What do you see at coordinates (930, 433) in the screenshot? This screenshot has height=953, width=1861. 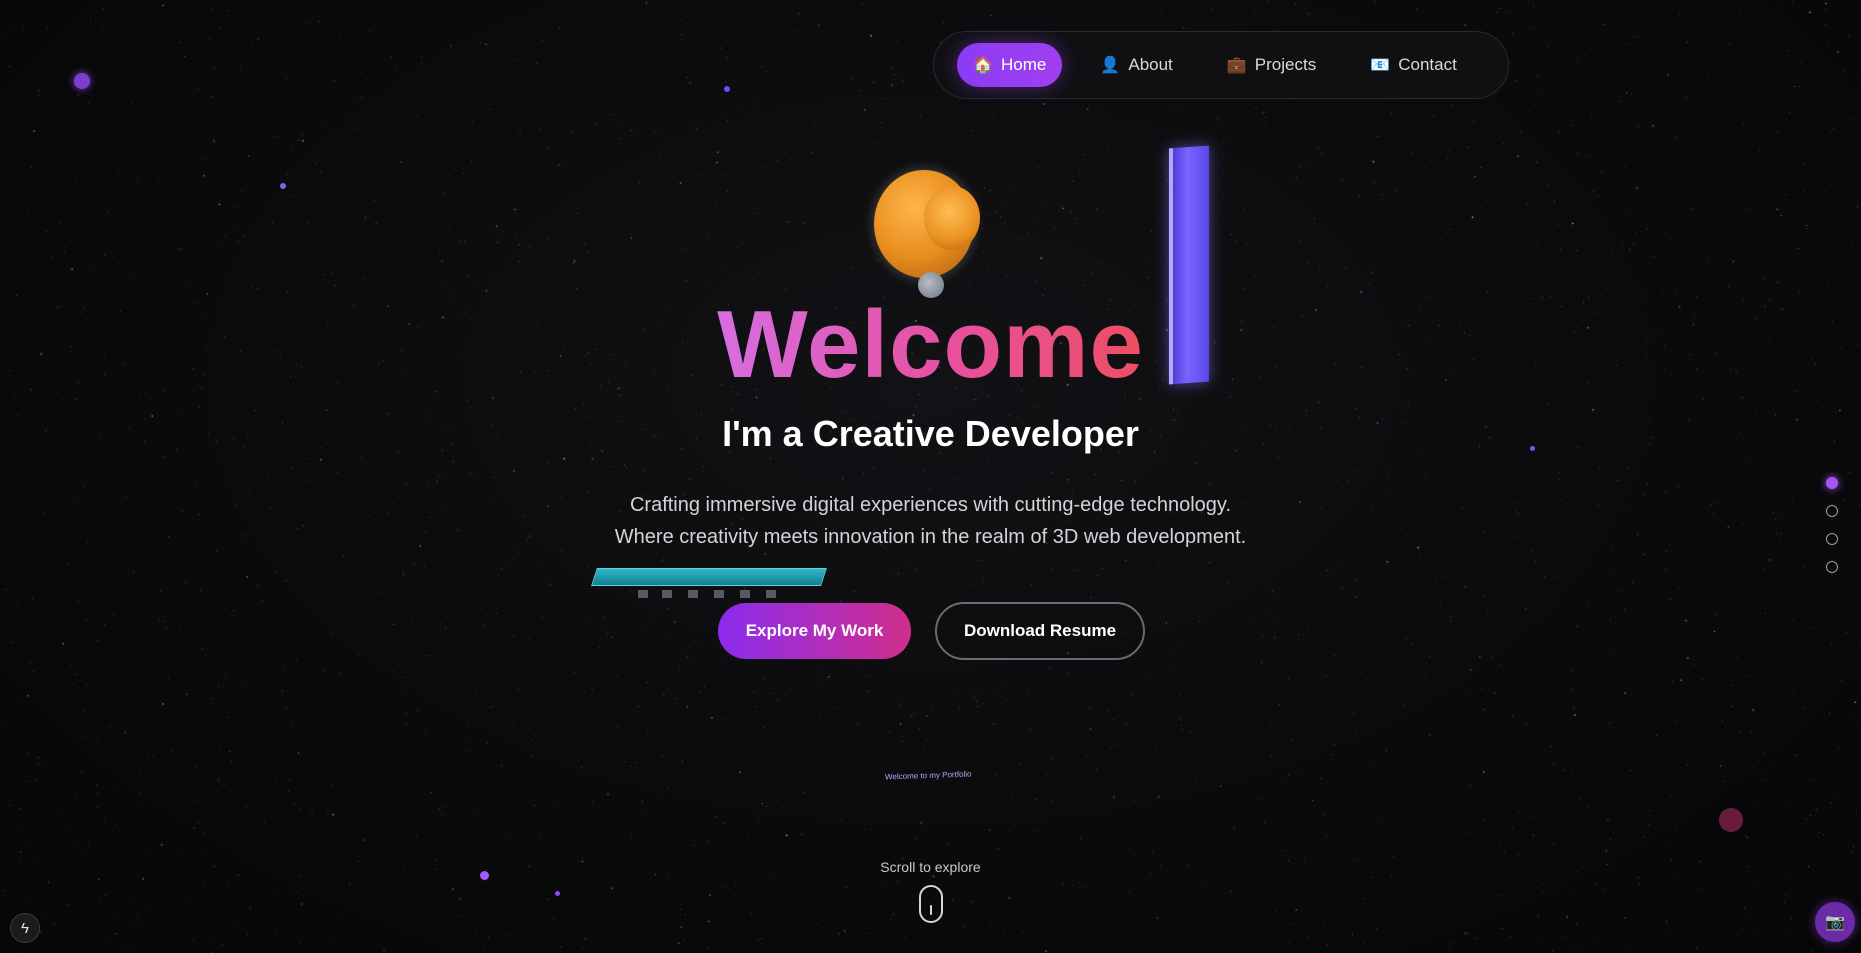 I see `hero-subtitle: I'm a Creative Developer` at bounding box center [930, 433].